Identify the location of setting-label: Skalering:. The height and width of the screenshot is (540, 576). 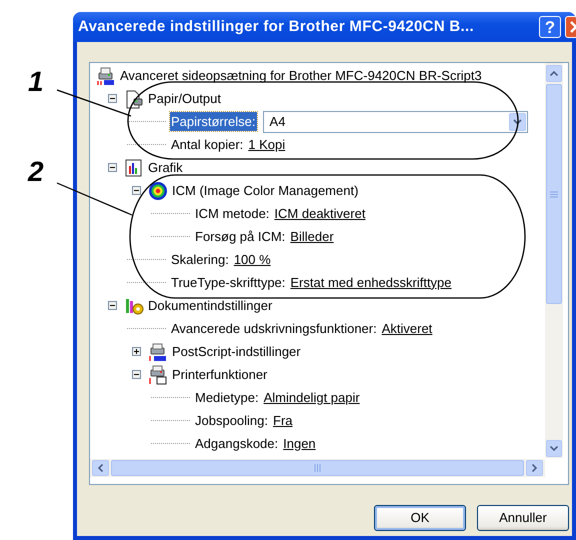
(200, 260).